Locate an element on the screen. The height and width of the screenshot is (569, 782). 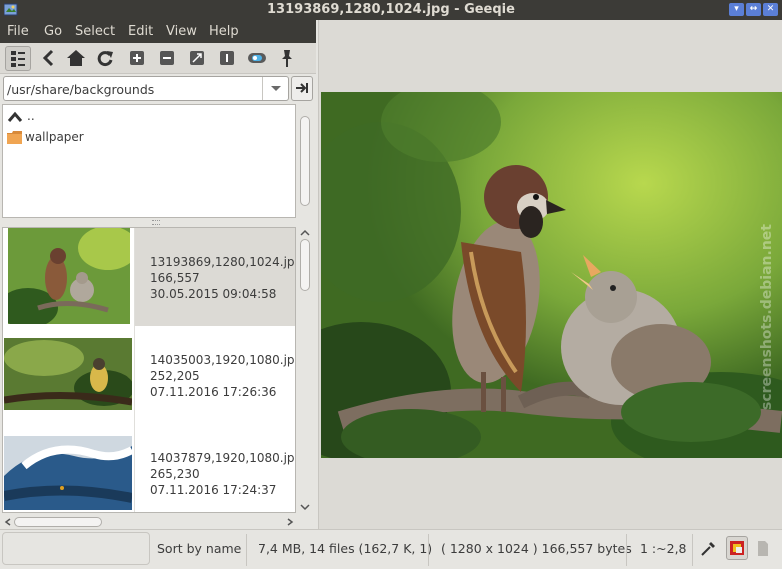
color-management-button is located at coordinates (737, 548).